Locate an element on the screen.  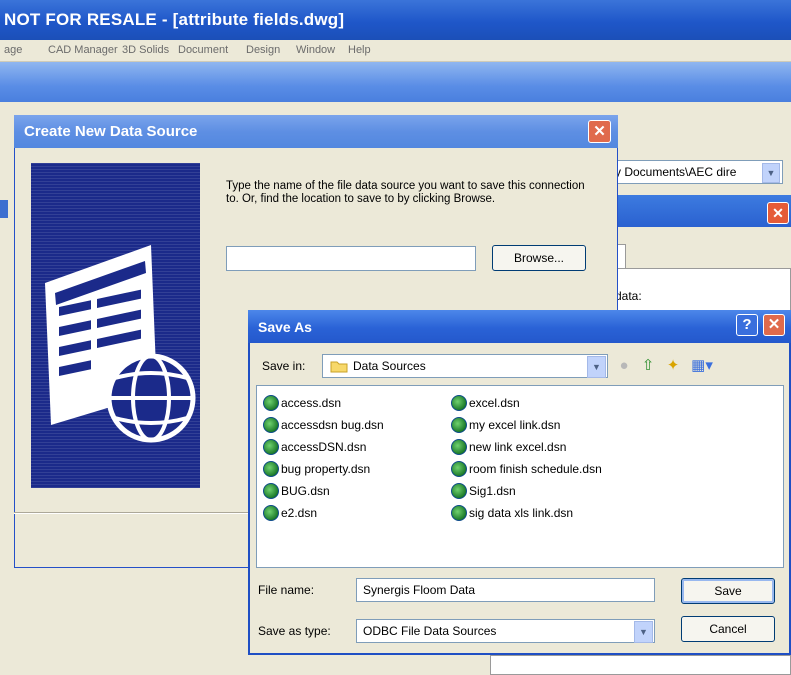
cancel-button: Cancel is located at coordinates (728, 629).